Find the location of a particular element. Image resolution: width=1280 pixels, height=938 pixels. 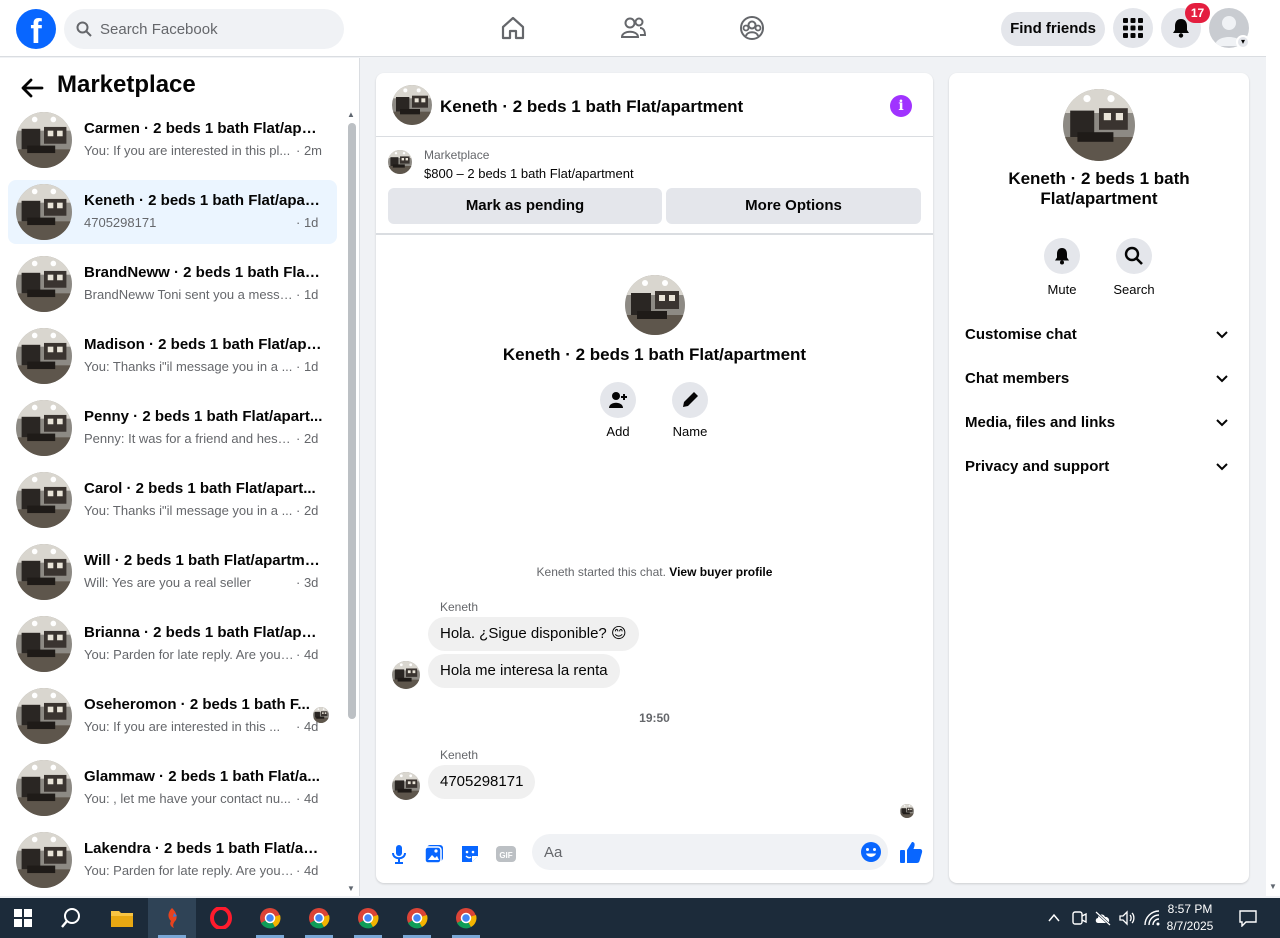

windows-start-icon is located at coordinates (23, 918).